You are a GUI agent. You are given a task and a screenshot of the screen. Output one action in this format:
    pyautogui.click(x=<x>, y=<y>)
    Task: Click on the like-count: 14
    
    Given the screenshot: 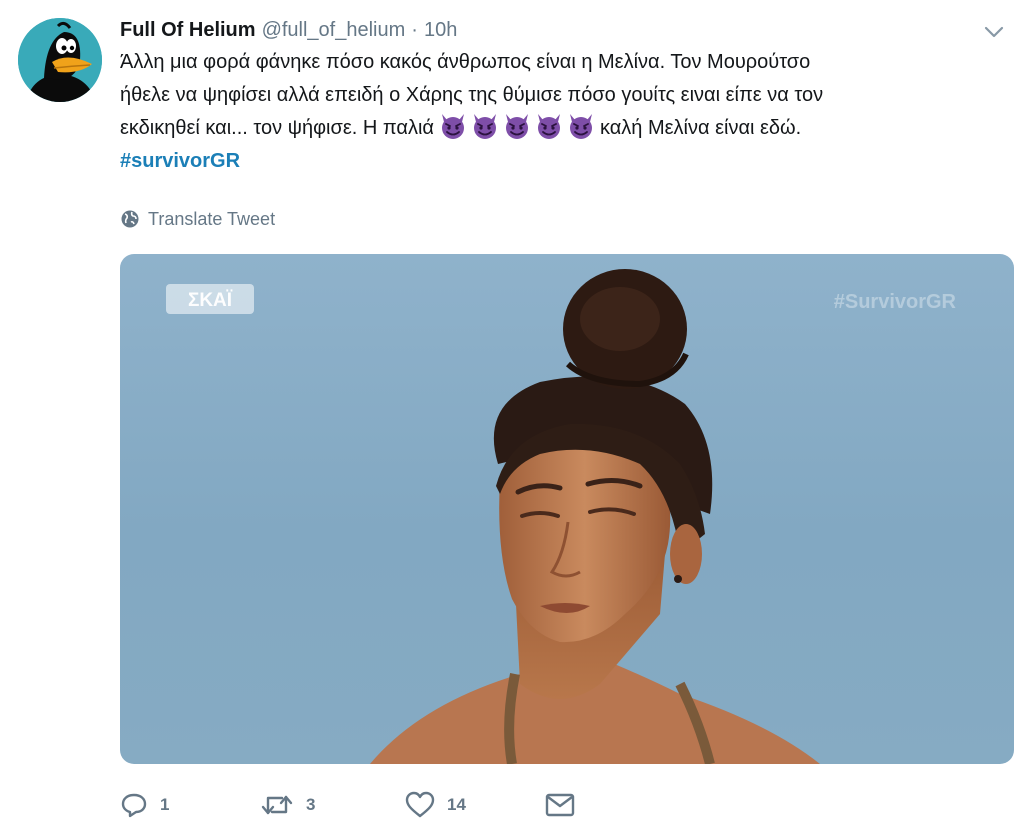 What is the action you would take?
    pyautogui.click(x=456, y=804)
    